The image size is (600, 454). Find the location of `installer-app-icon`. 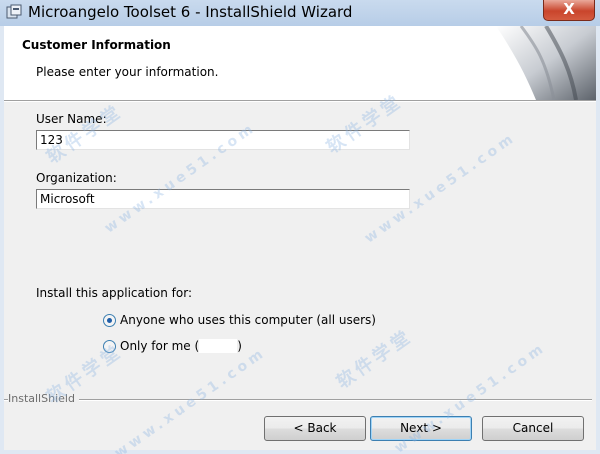

installer-app-icon is located at coordinates (14, 11).